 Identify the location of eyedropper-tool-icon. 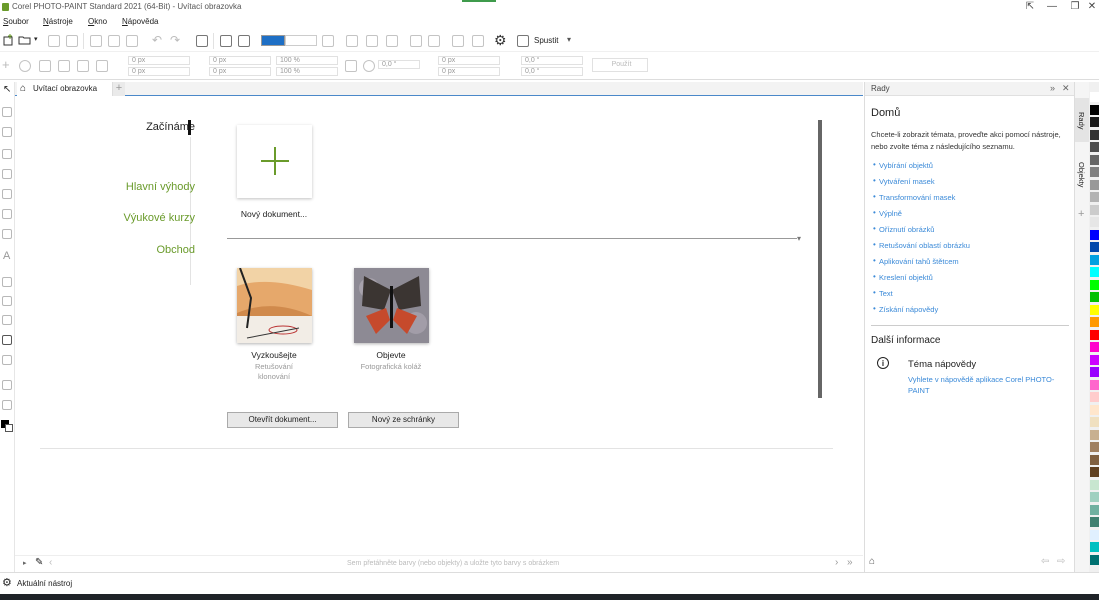
(7, 194).